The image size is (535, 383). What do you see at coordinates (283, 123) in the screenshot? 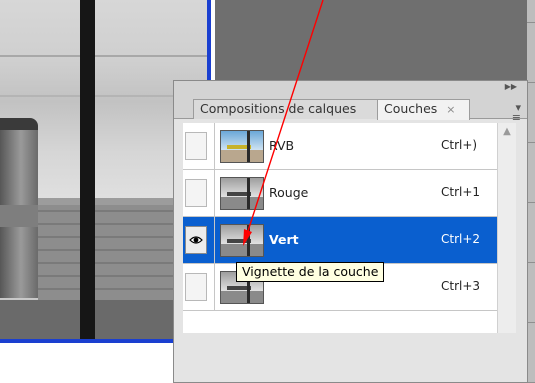
I see `annotation-arrow-icon` at bounding box center [283, 123].